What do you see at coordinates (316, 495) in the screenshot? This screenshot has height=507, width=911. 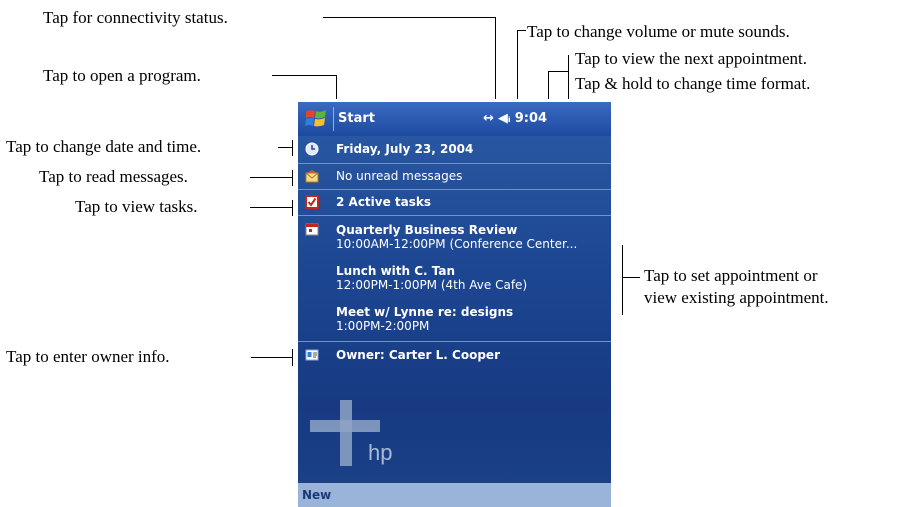 I see `new-button: New` at bounding box center [316, 495].